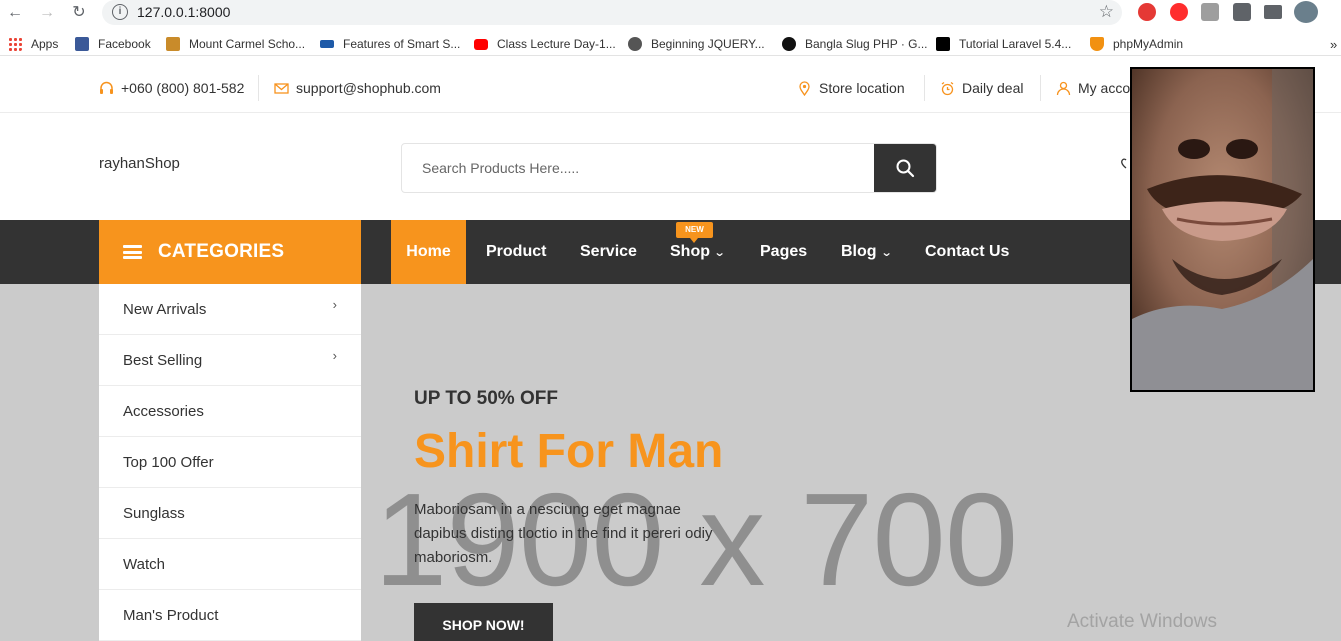 The width and height of the screenshot is (1341, 641). What do you see at coordinates (486, 398) in the screenshot?
I see `hero-kicker: UP TO 50% OFF` at bounding box center [486, 398].